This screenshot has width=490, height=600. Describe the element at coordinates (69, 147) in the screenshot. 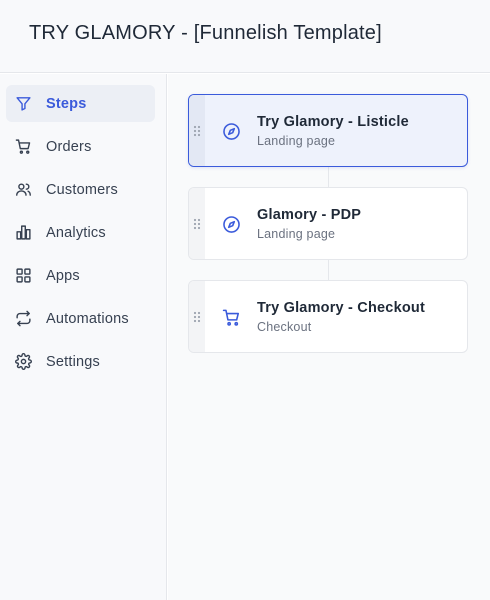

I see `sidebar-item-label: Orders` at that location.